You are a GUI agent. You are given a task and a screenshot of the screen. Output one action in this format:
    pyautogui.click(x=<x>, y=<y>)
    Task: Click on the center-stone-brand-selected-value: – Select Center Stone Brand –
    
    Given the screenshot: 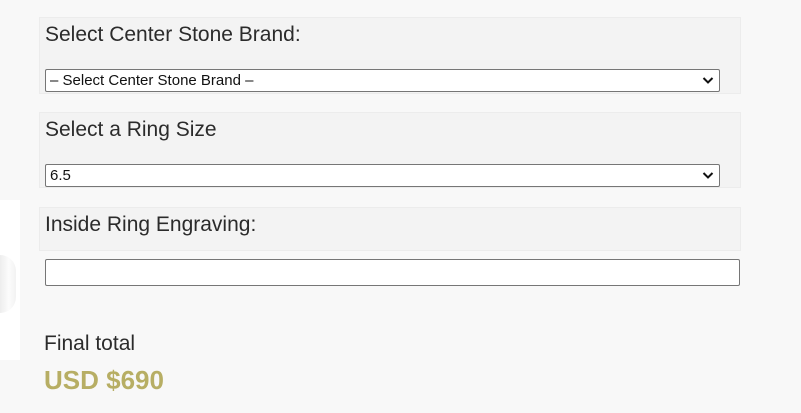 What is the action you would take?
    pyautogui.click(x=152, y=80)
    